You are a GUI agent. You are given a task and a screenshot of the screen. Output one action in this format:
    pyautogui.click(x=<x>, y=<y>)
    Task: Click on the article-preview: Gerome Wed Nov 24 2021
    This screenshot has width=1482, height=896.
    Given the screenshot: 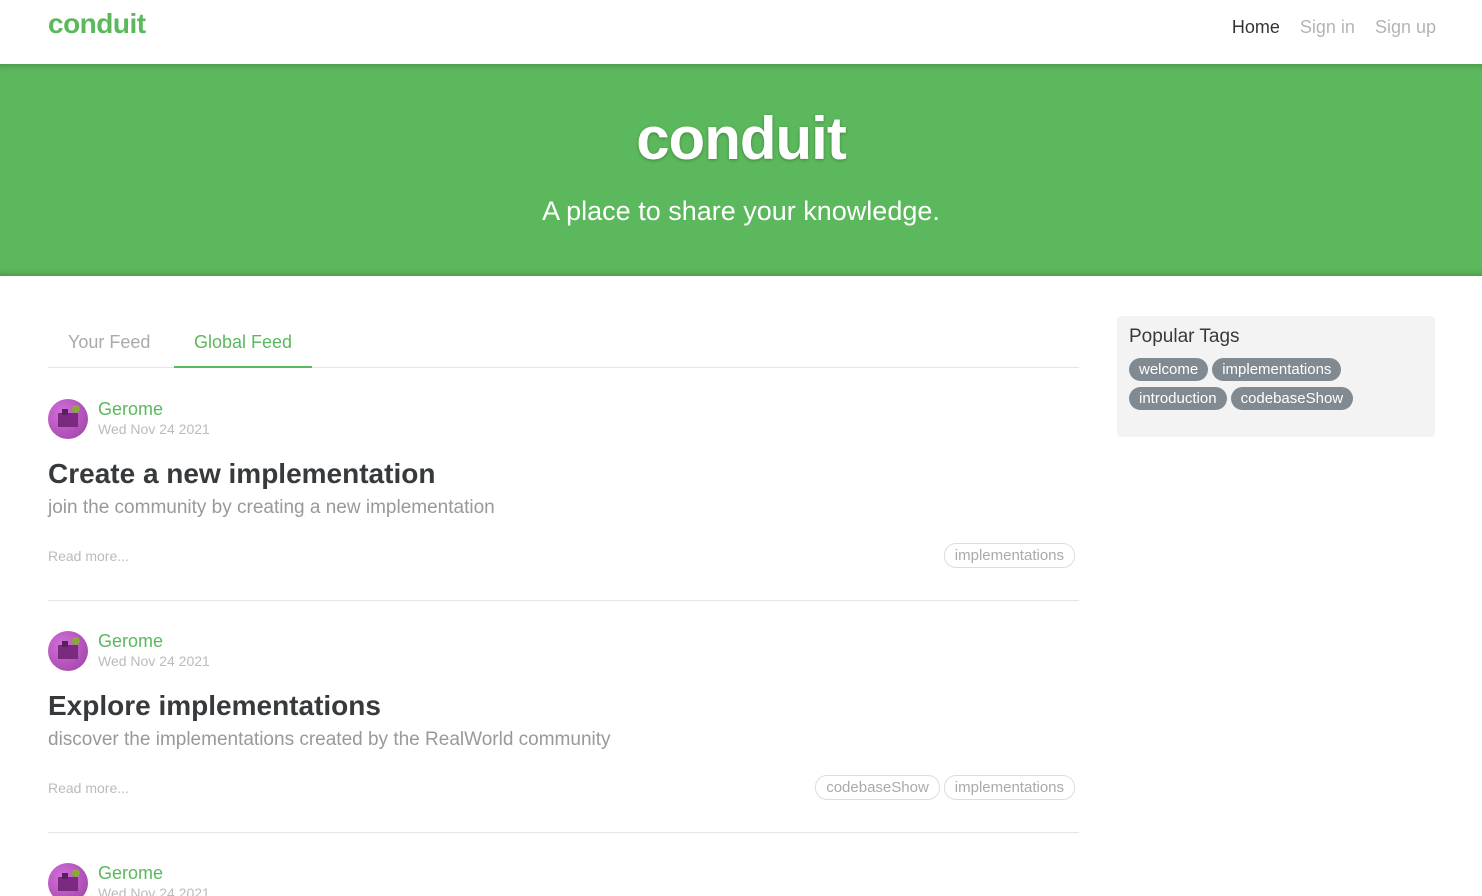 What is the action you would take?
    pyautogui.click(x=563, y=864)
    